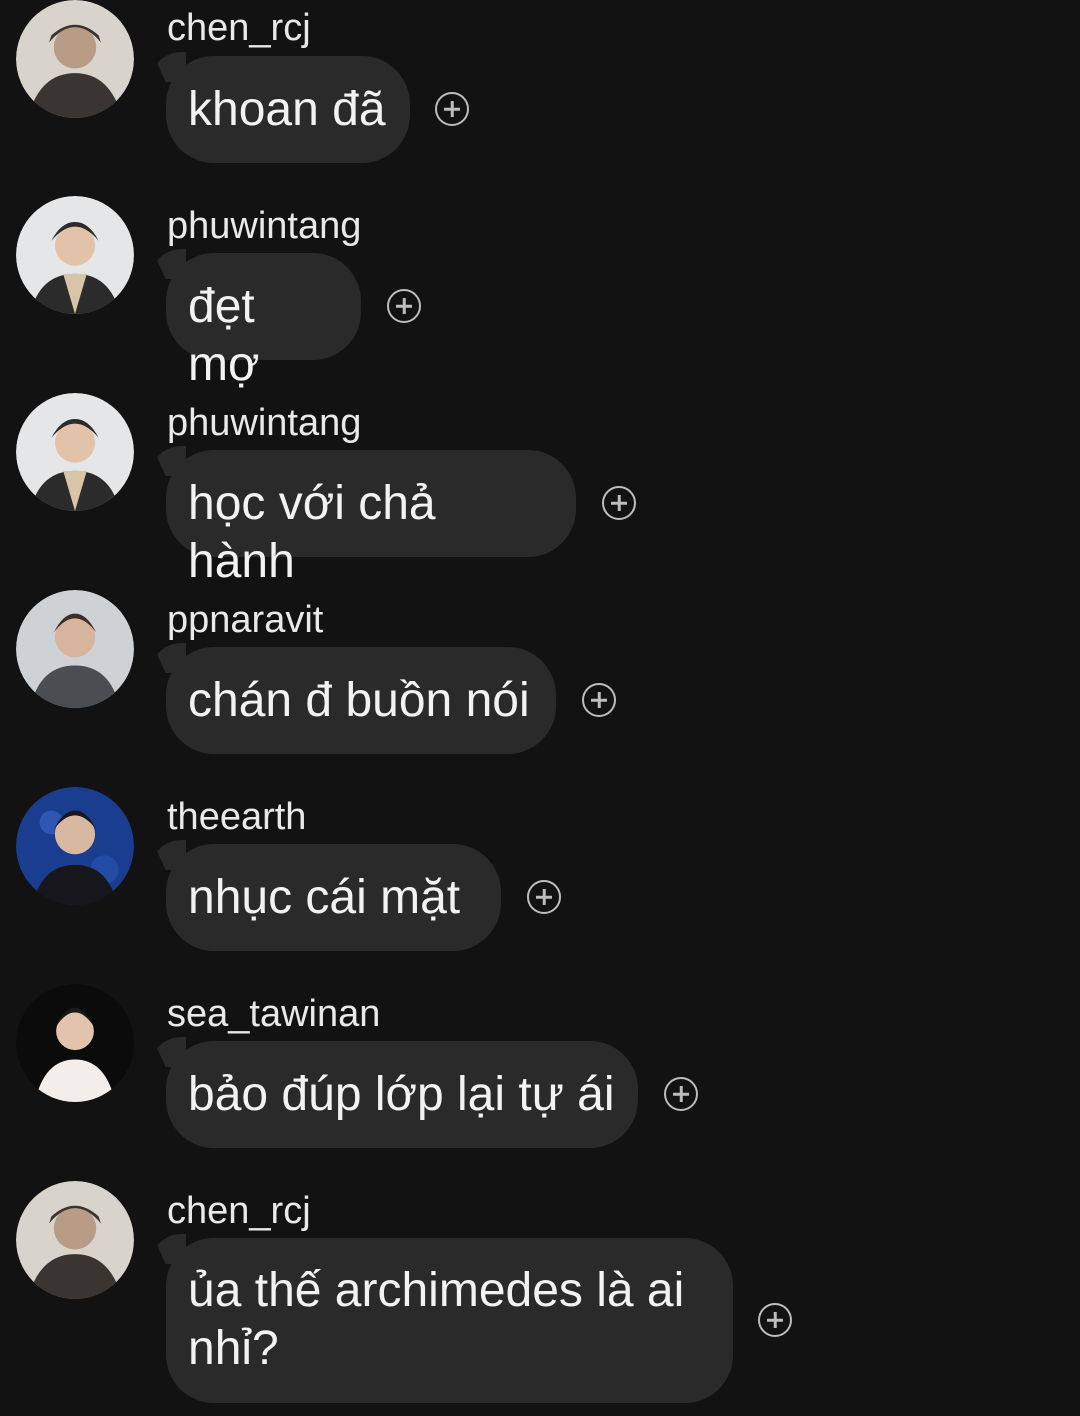 Image resolution: width=1080 pixels, height=1416 pixels. What do you see at coordinates (287, 109) in the screenshot?
I see `message-text: khoan đã` at bounding box center [287, 109].